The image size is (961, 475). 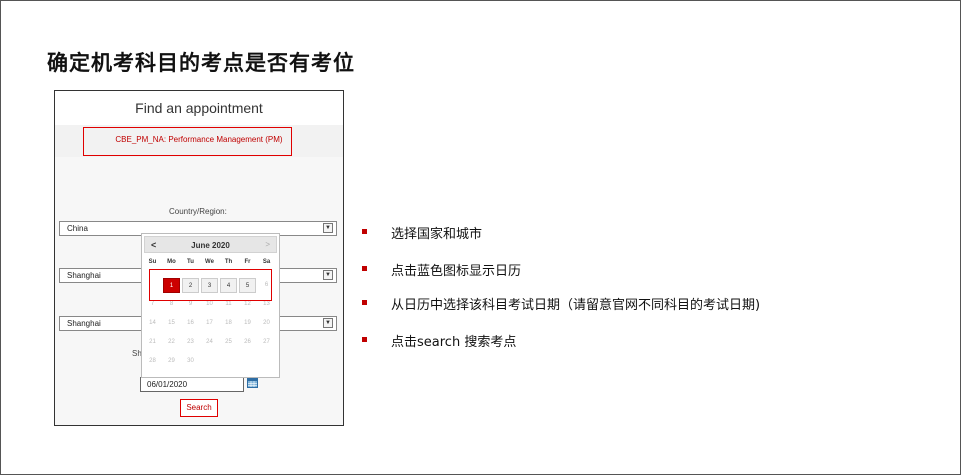 I want to click on weekday-label: Su, so click(x=152, y=262).